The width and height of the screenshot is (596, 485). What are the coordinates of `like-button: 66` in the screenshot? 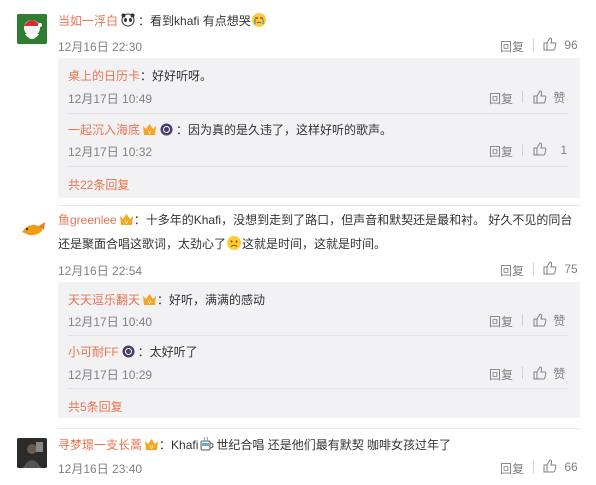 It's located at (560, 466).